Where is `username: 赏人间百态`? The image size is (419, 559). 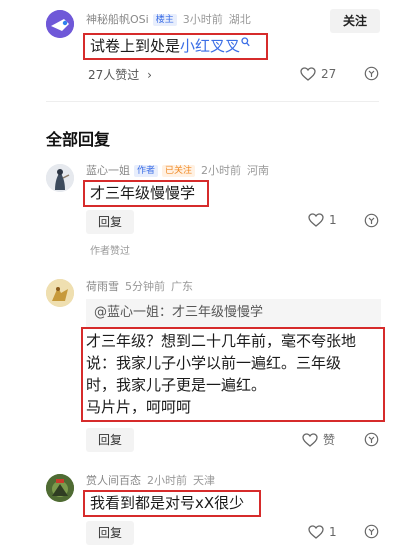
username: 赏人间百态 is located at coordinates (113, 480).